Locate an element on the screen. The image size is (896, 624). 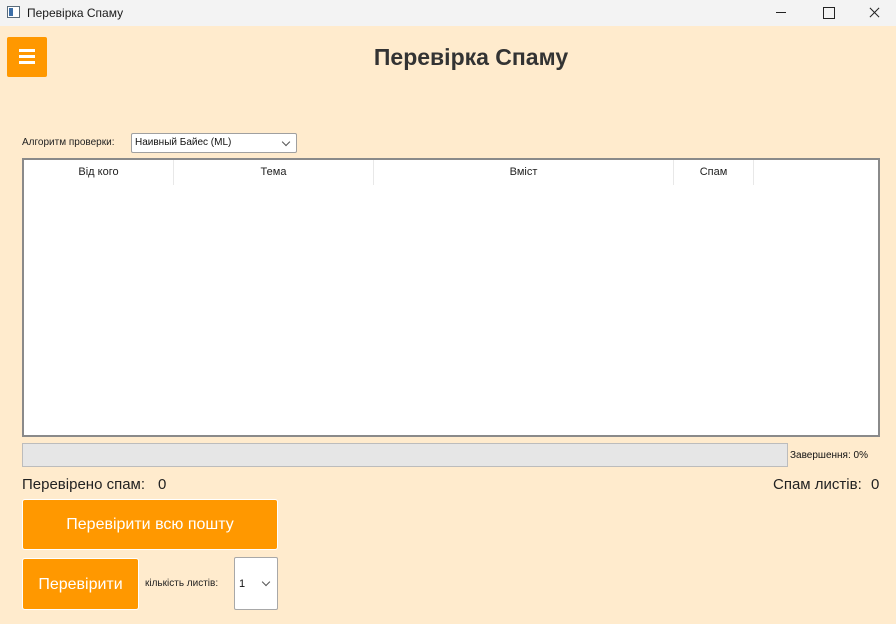
window-title: Перевірка Спаму is located at coordinates (75, 13).